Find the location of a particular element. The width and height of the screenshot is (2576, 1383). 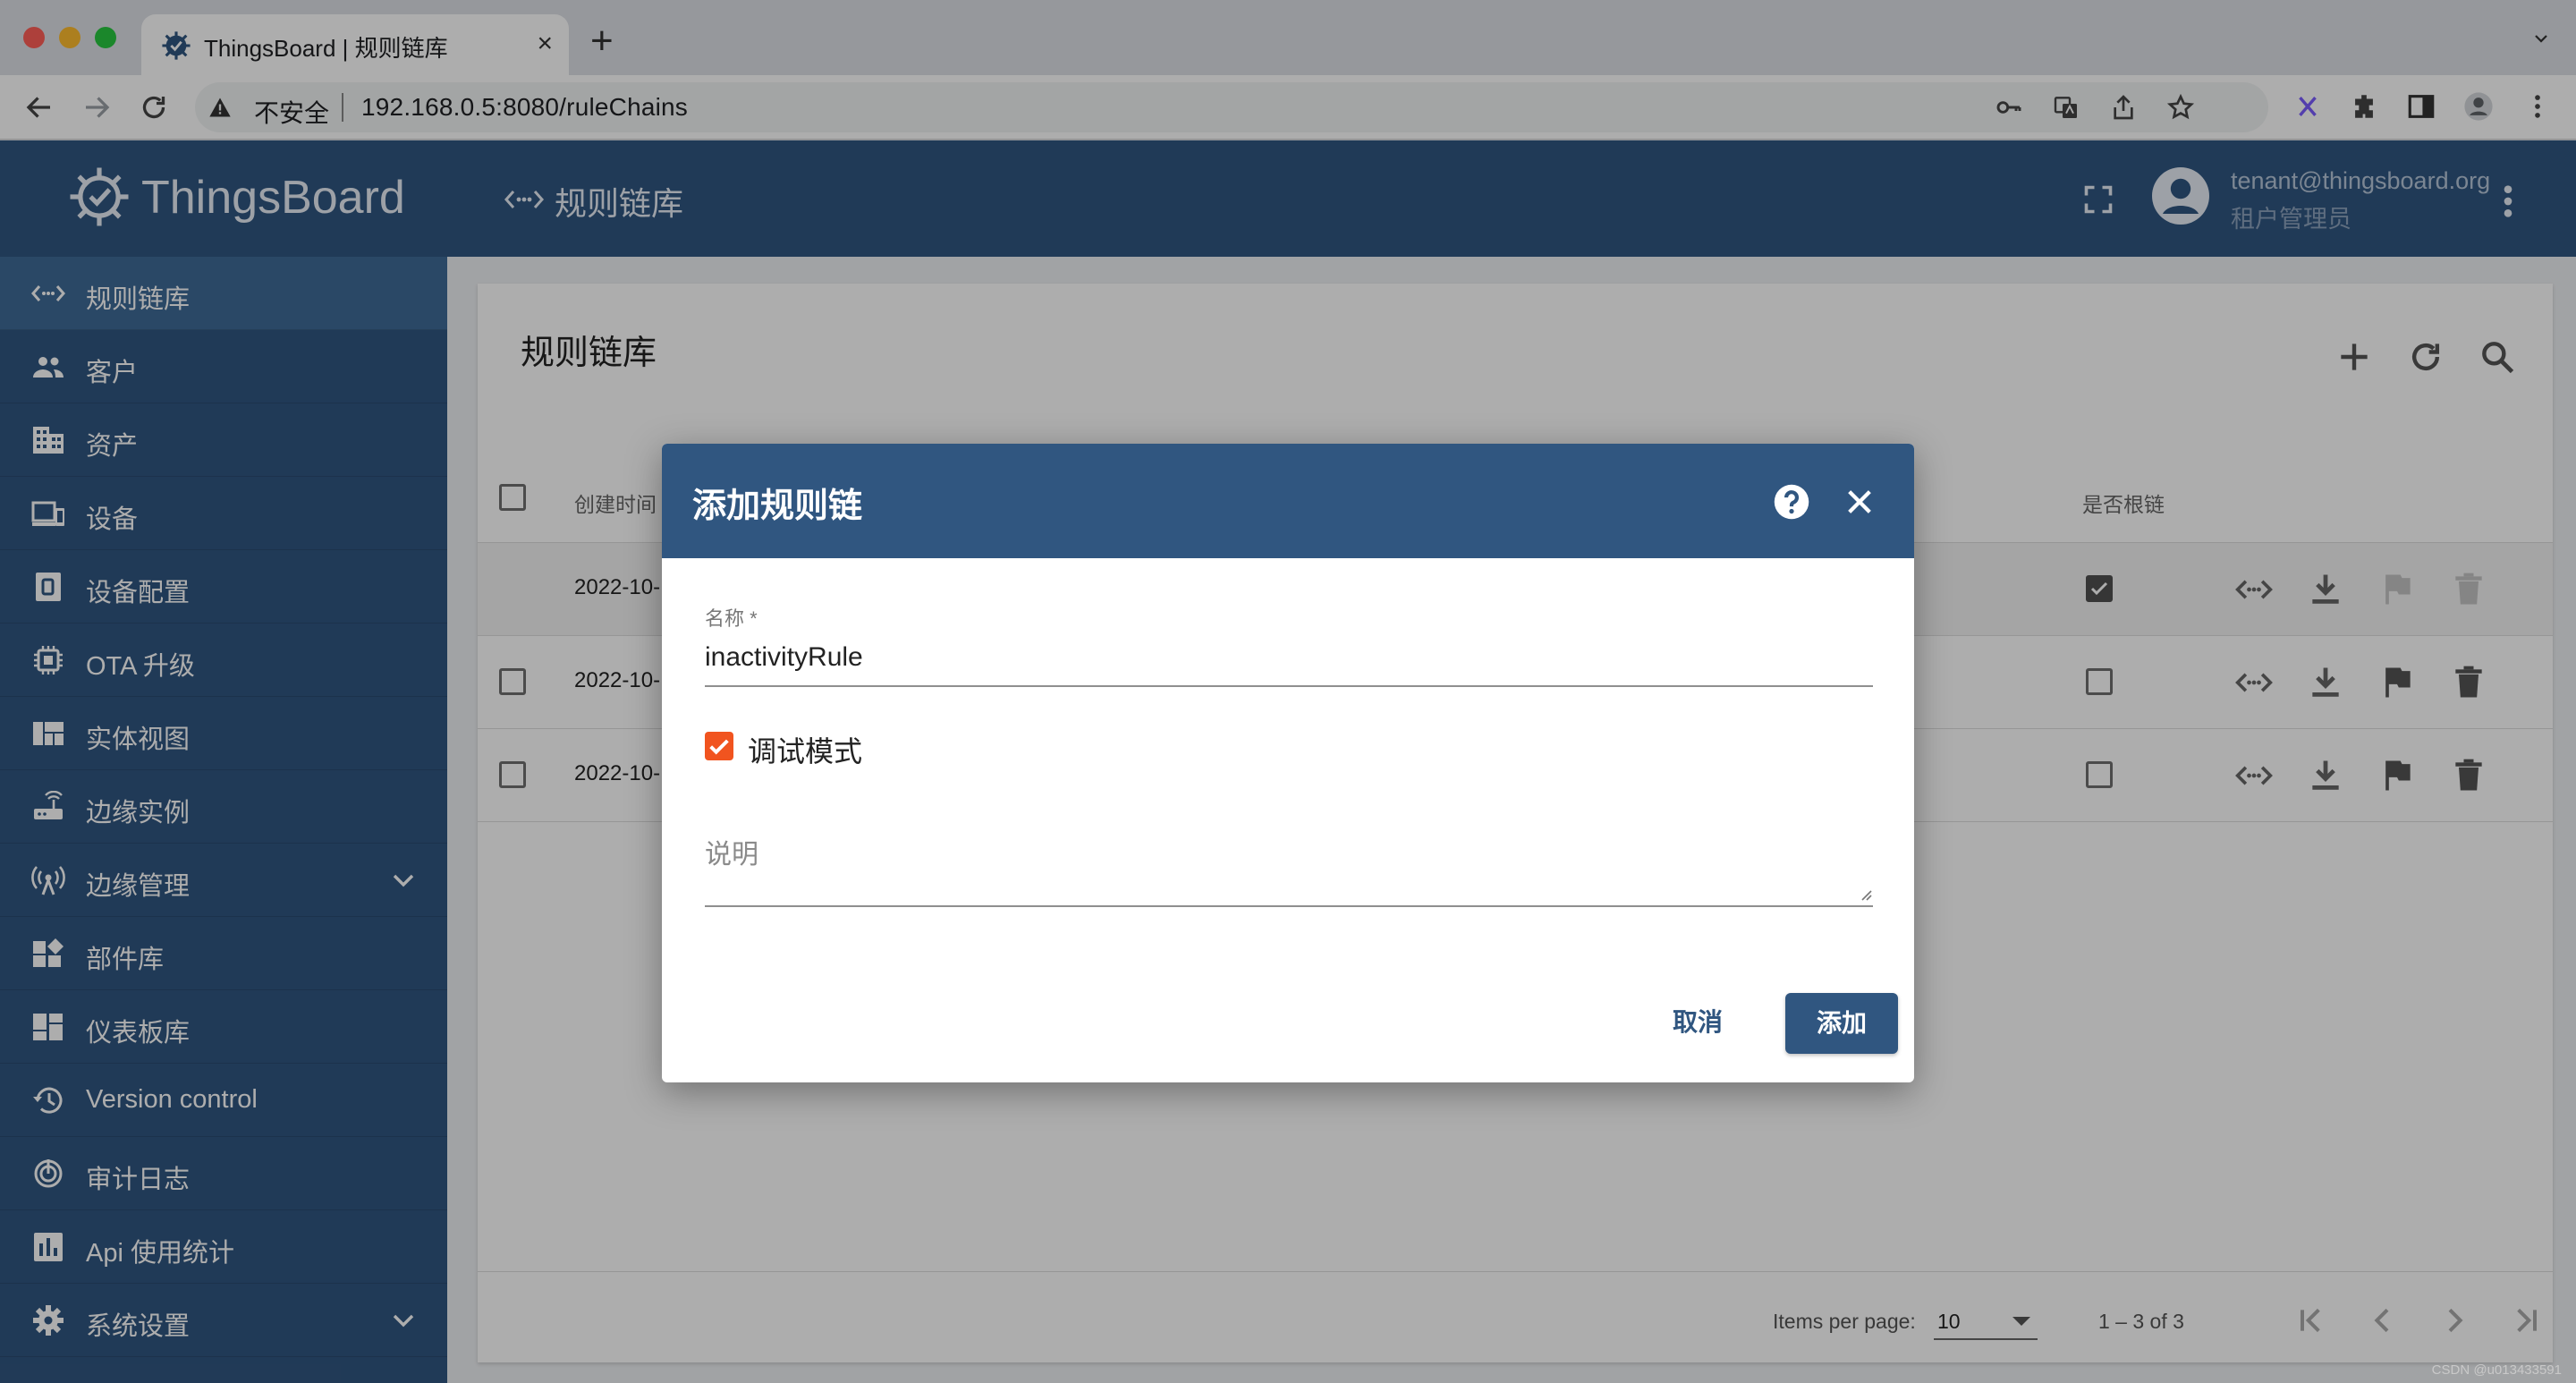

dialog-header: 添加规则链 is located at coordinates (1288, 501).